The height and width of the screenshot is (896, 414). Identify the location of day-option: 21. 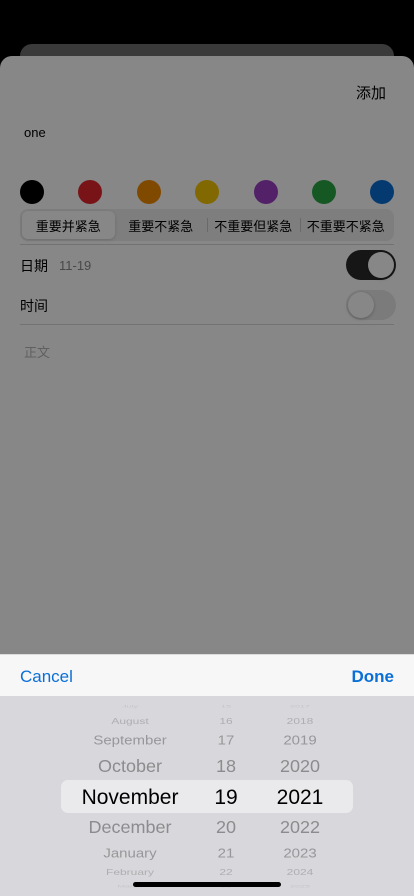
(226, 852).